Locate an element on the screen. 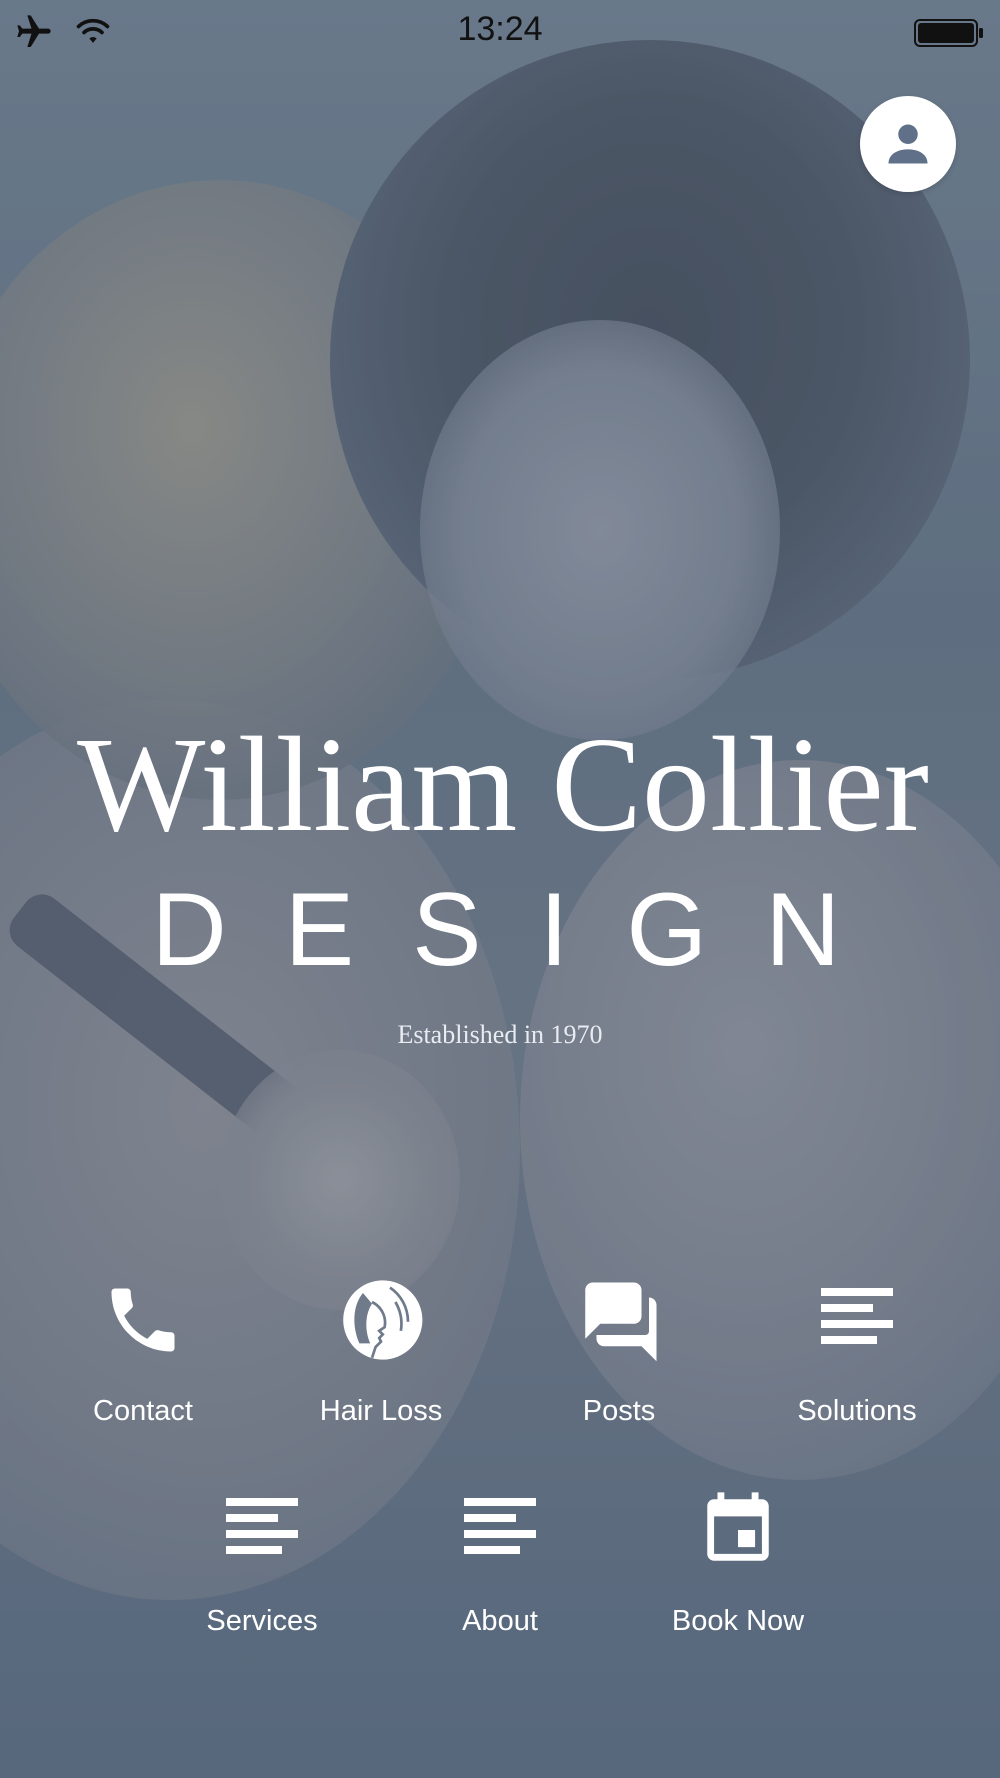 The image size is (1000, 1778). menu-row-1: Contact Hair Loss Posts Solutions is located at coordinates (500, 1349).